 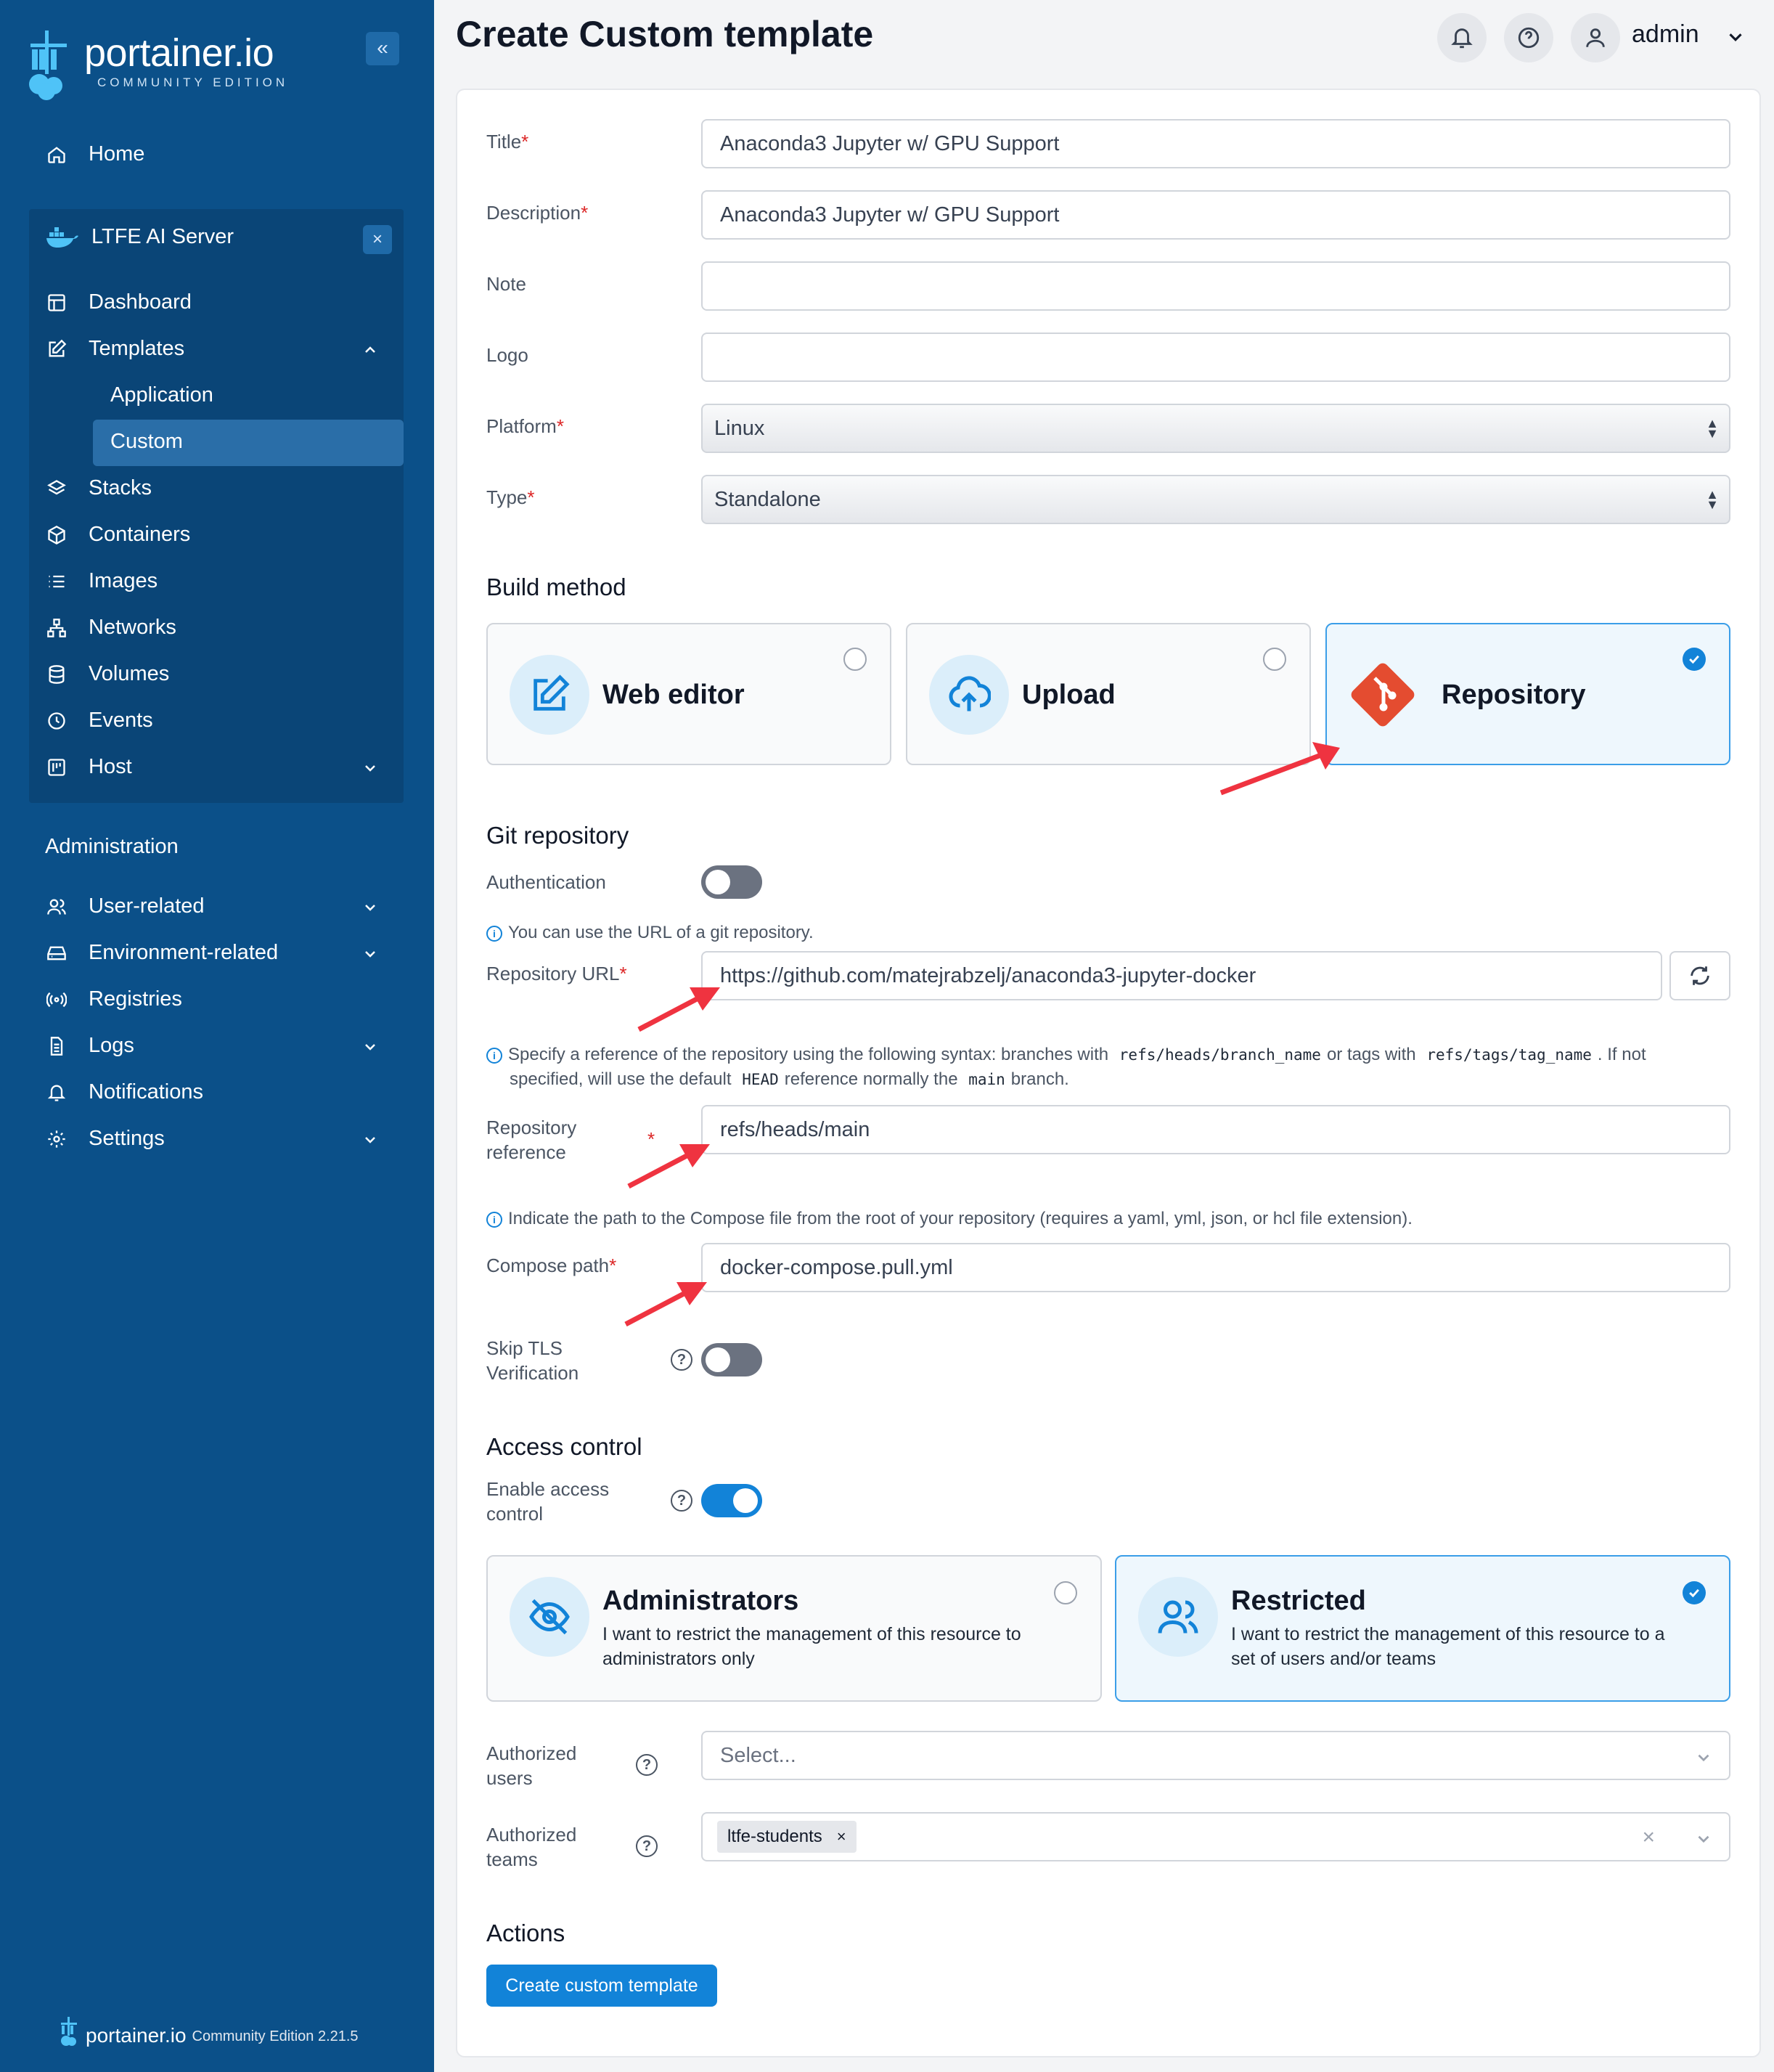 What do you see at coordinates (970, 693) in the screenshot?
I see `upload-cloud-icon` at bounding box center [970, 693].